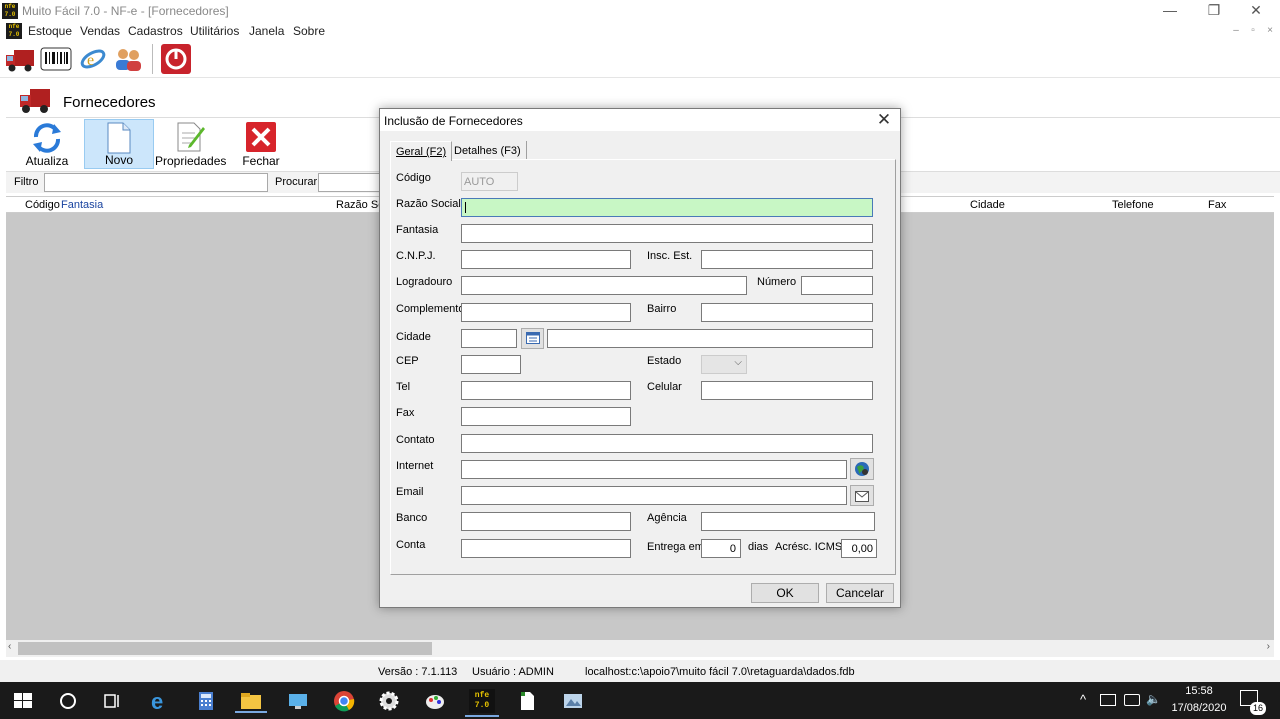 Image resolution: width=1280 pixels, height=719 pixels. I want to click on send-email-button, so click(862, 495).